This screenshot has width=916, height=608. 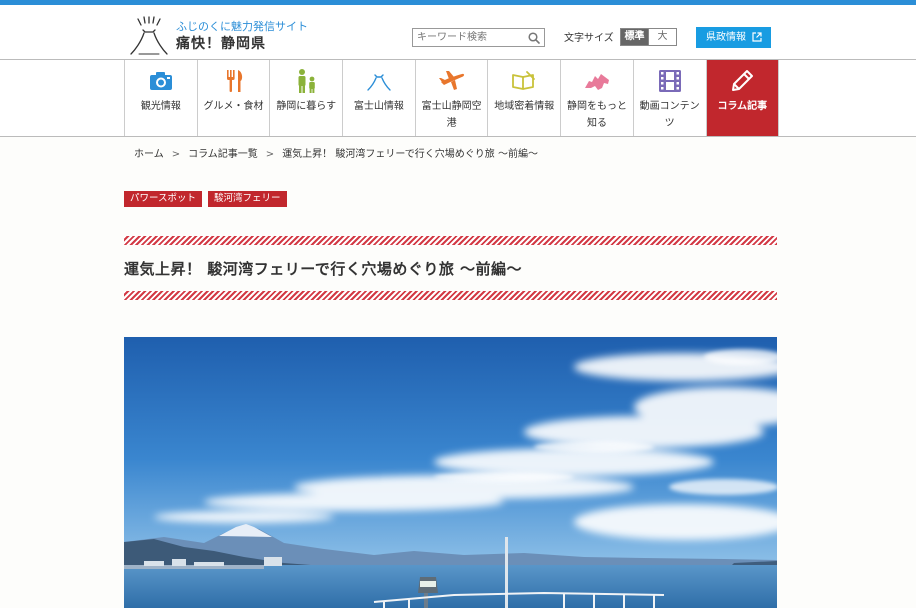 What do you see at coordinates (534, 38) in the screenshot?
I see `search-icon` at bounding box center [534, 38].